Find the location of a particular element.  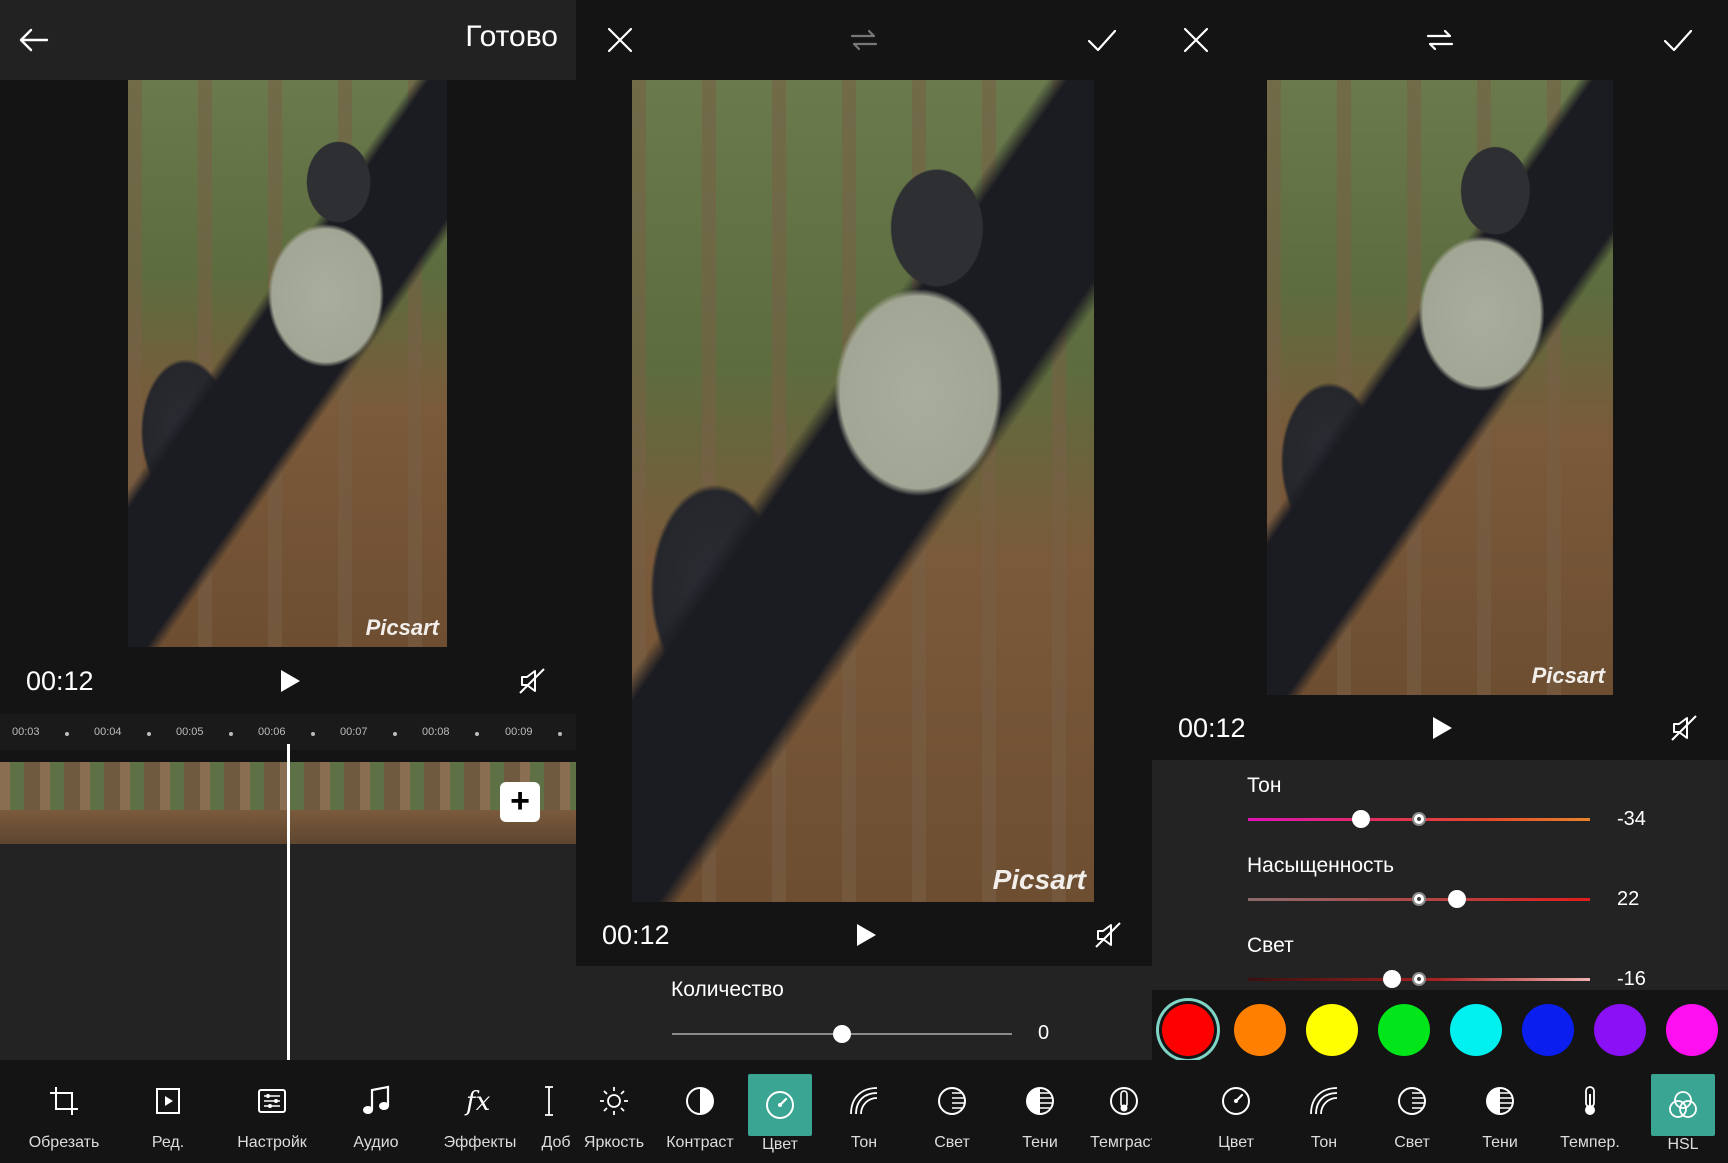

ruler-tick: 00:09 is located at coordinates (519, 732).